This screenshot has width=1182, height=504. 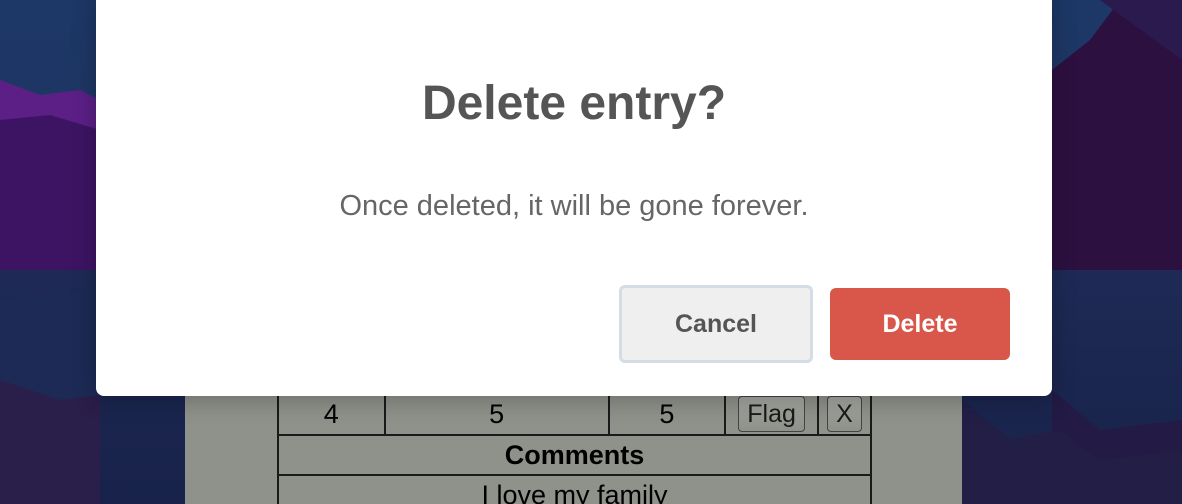 What do you see at coordinates (716, 324) in the screenshot?
I see `cancel-button: Cancel` at bounding box center [716, 324].